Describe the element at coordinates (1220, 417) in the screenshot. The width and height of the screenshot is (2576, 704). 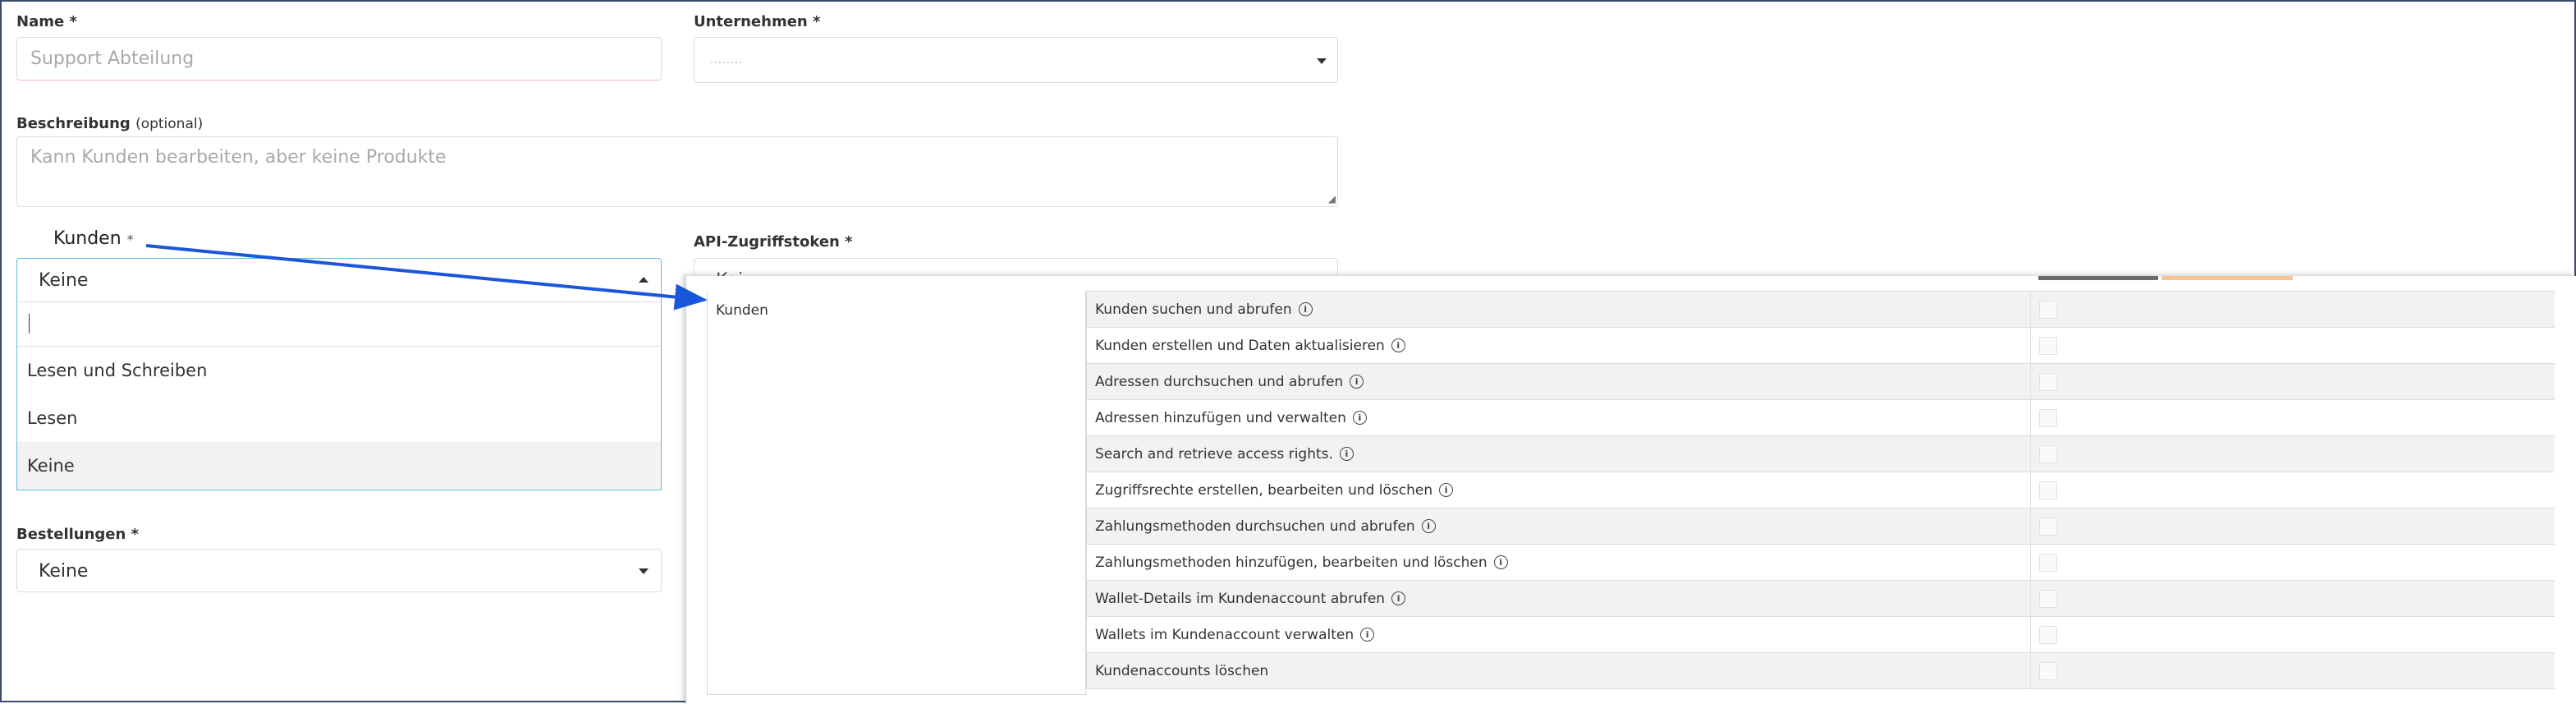
I see `permission-label: Adressen hinzufügen und verwalten` at that location.